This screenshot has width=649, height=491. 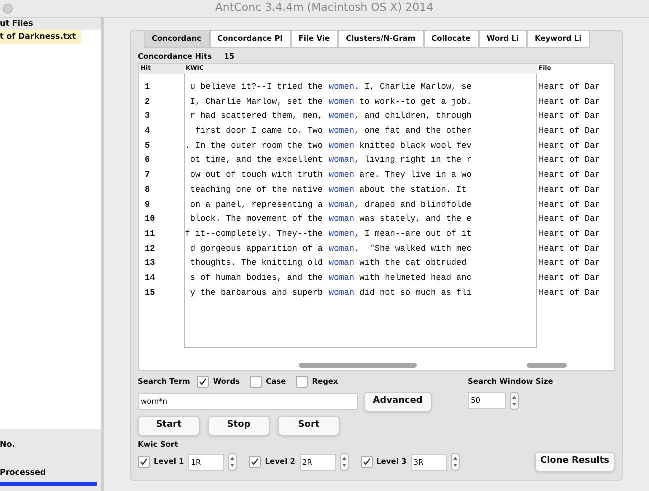 I want to click on right-context: did not so much as fli, so click(x=415, y=293).